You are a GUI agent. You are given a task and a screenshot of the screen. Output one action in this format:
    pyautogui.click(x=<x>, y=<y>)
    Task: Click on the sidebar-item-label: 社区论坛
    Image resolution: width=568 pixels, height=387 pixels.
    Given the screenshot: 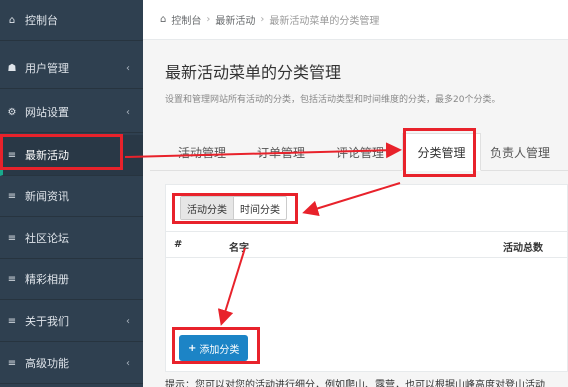 What is the action you would take?
    pyautogui.click(x=47, y=238)
    